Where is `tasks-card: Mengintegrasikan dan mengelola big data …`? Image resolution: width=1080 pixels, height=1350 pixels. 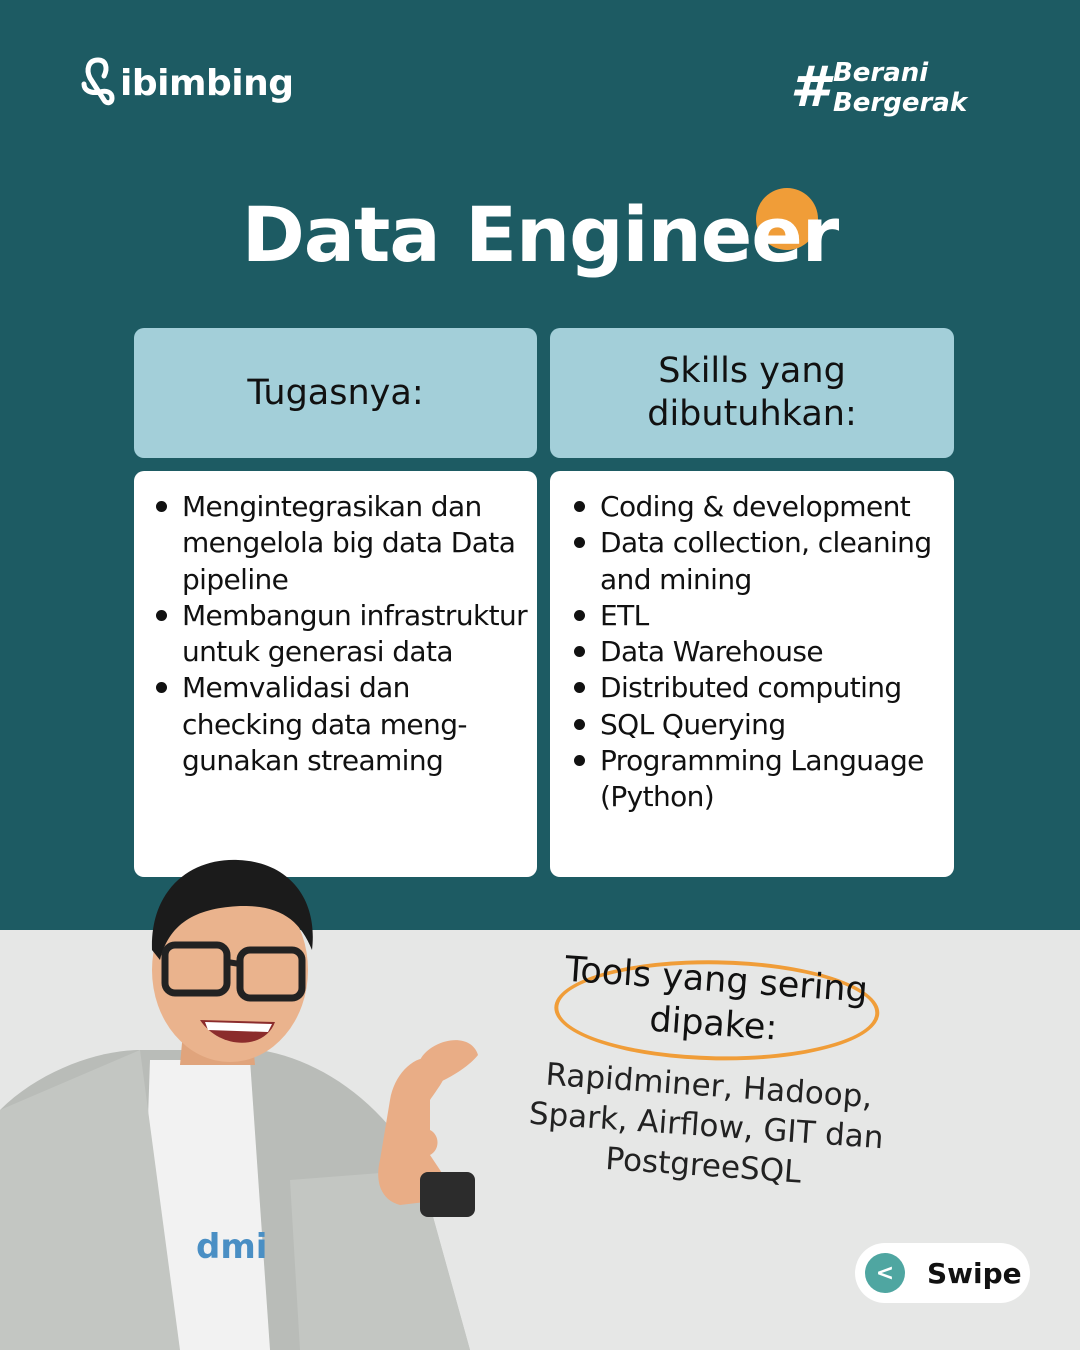
tasks-card: Mengintegrasikan dan mengelola big data … is located at coordinates (335, 674).